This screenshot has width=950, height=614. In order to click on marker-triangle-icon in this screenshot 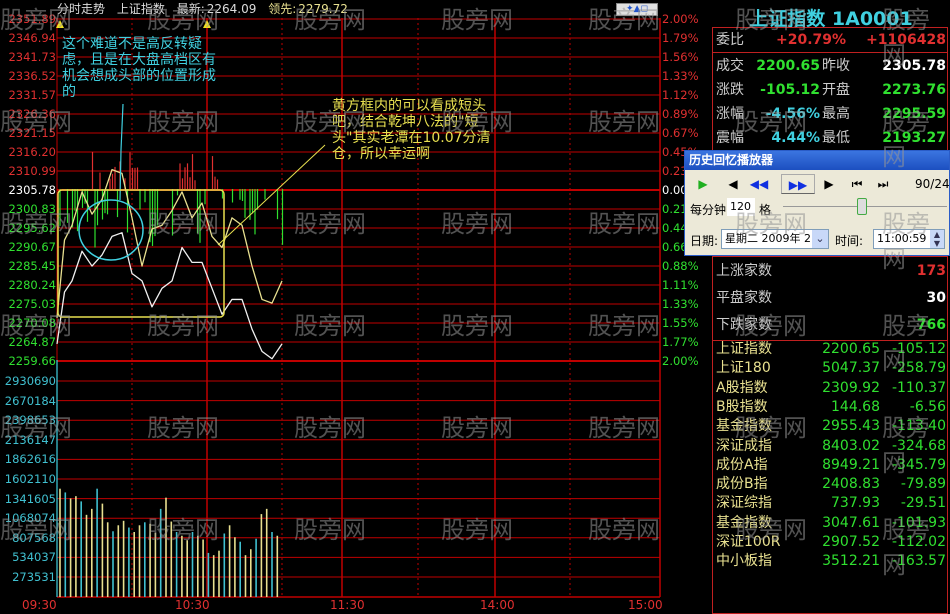, I will do `click(207, 24)`.